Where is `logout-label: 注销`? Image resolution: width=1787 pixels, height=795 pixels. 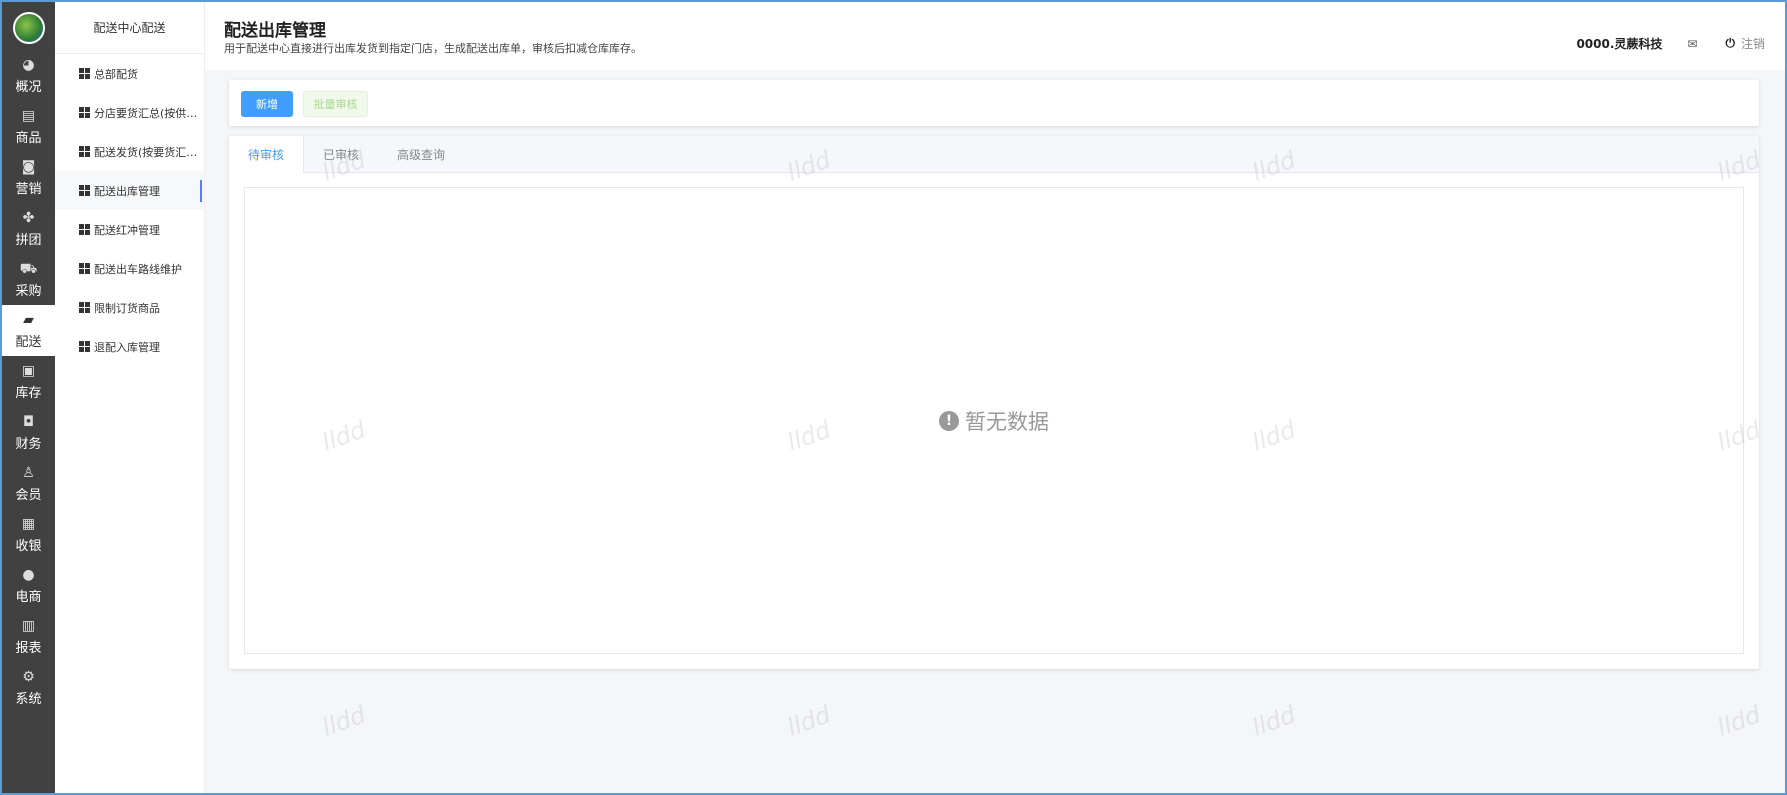 logout-label: 注销 is located at coordinates (1752, 44).